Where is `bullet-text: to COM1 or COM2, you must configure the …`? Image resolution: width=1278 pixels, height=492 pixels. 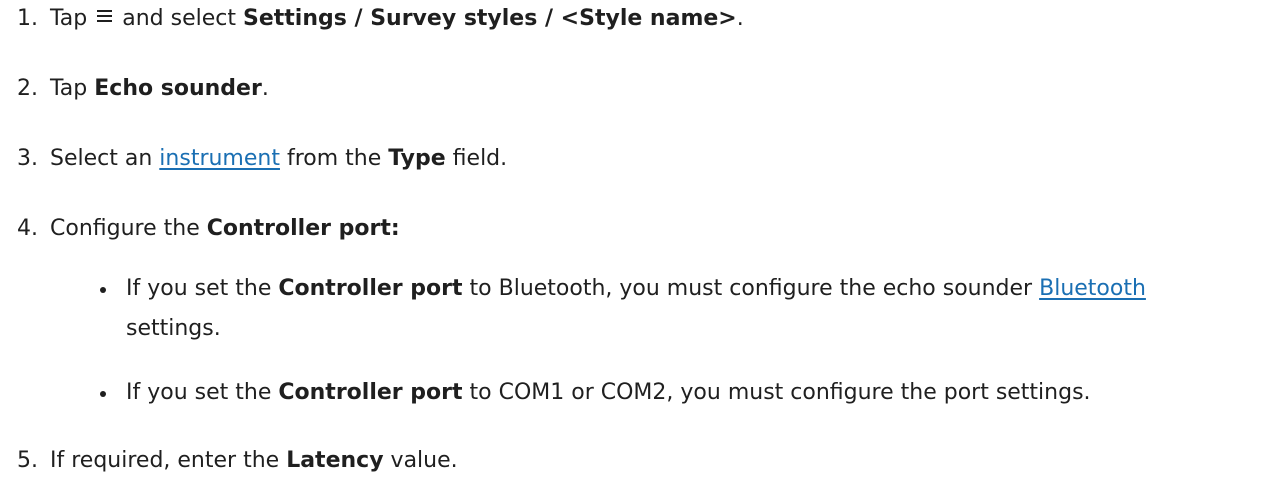 bullet-text: to COM1 or COM2, you must configure the … is located at coordinates (780, 392).